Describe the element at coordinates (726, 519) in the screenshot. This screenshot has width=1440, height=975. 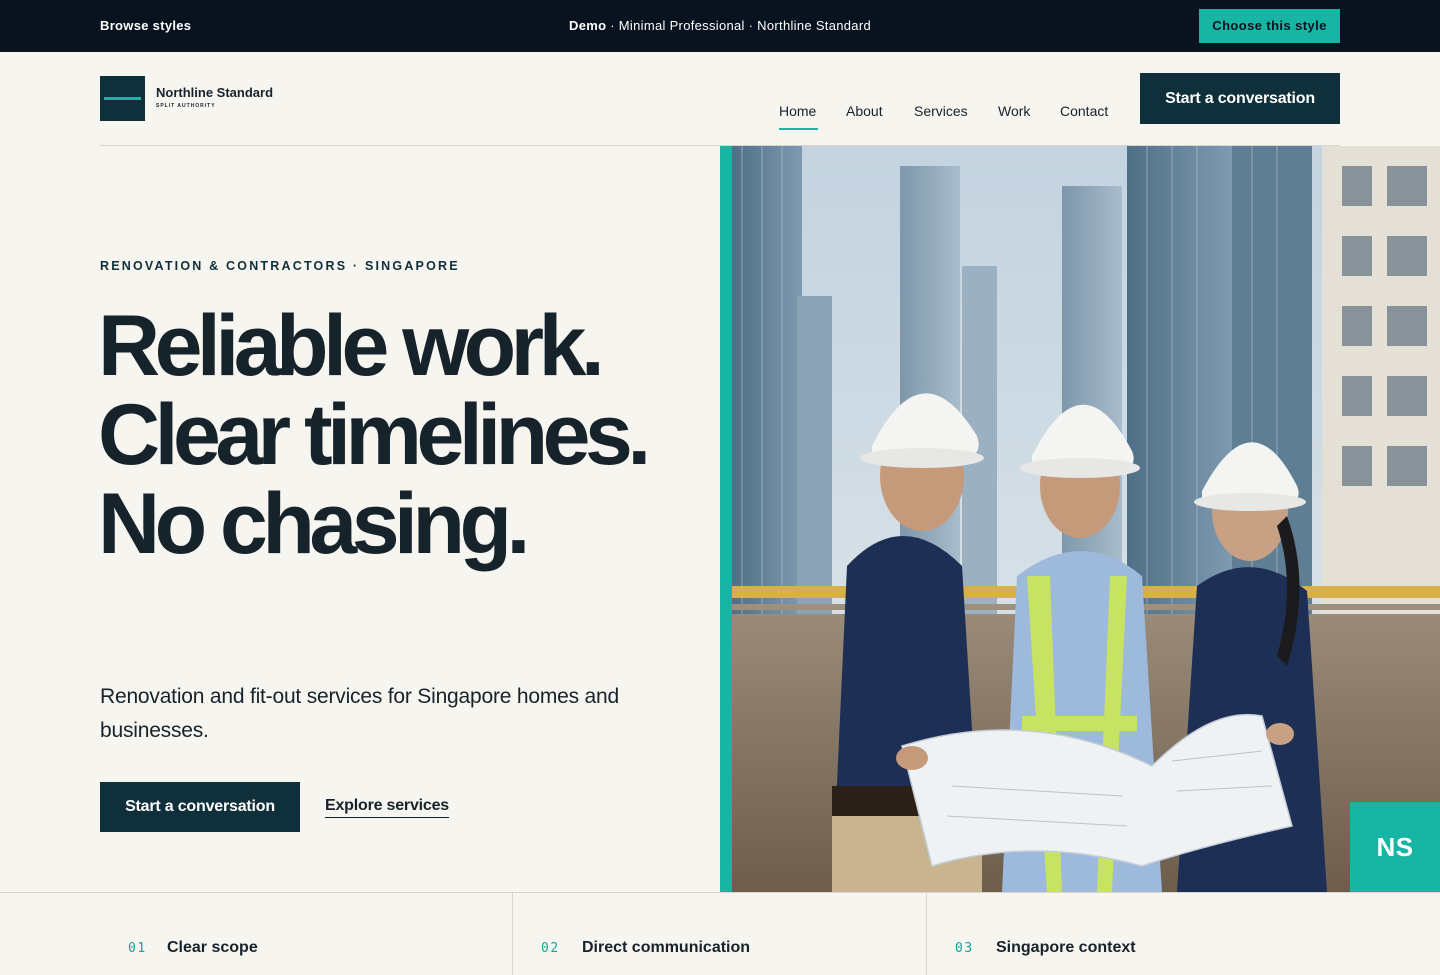
I see `hero-accent-bar` at that location.